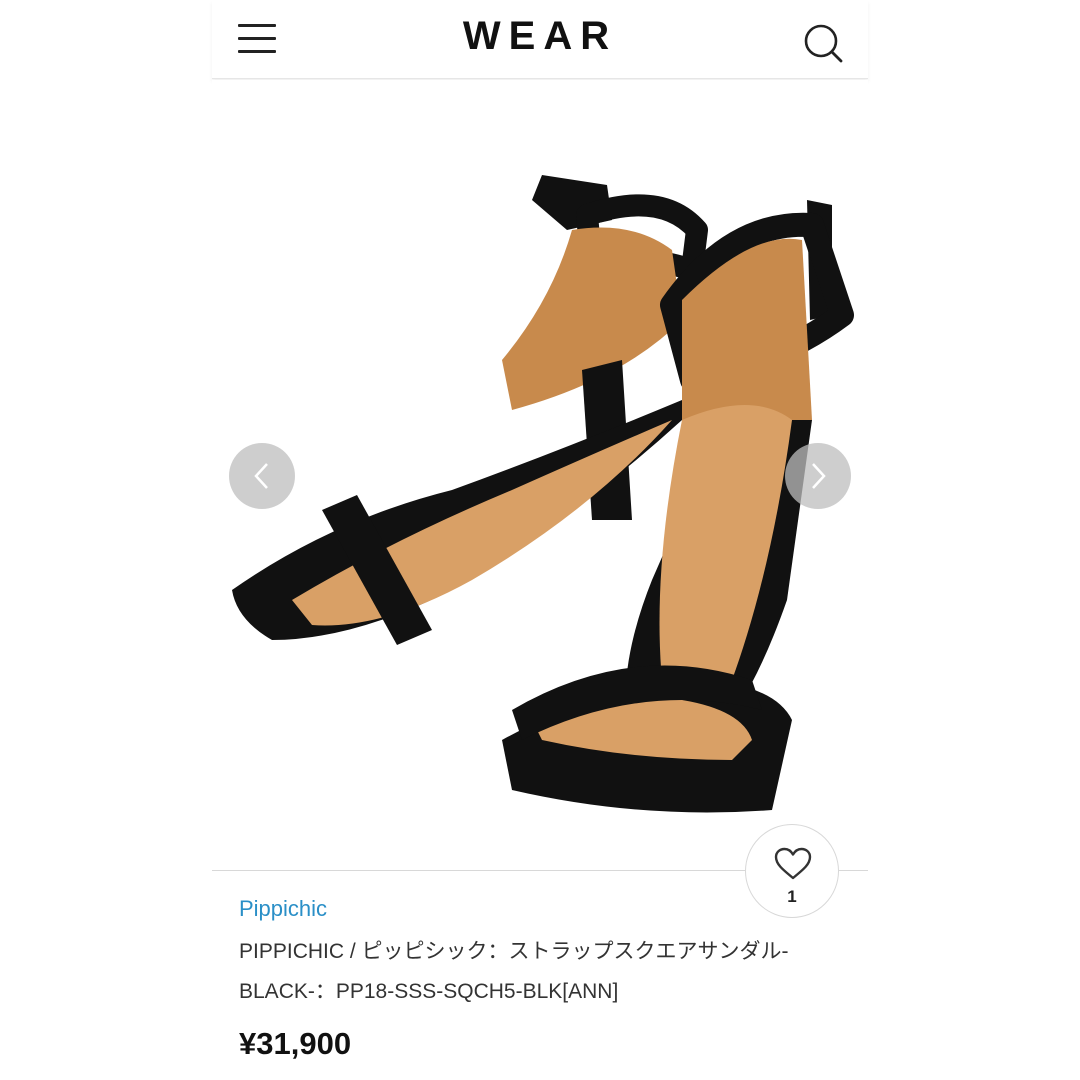 This screenshot has height=1080, width=1080. I want to click on next-image-button, so click(818, 476).